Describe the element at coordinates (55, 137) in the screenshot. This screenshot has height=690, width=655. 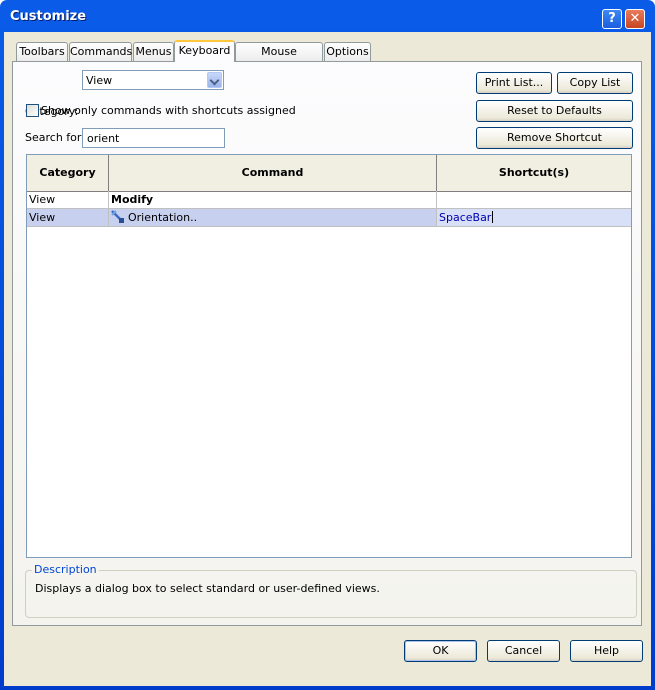
I see `search-label: Search for:` at that location.